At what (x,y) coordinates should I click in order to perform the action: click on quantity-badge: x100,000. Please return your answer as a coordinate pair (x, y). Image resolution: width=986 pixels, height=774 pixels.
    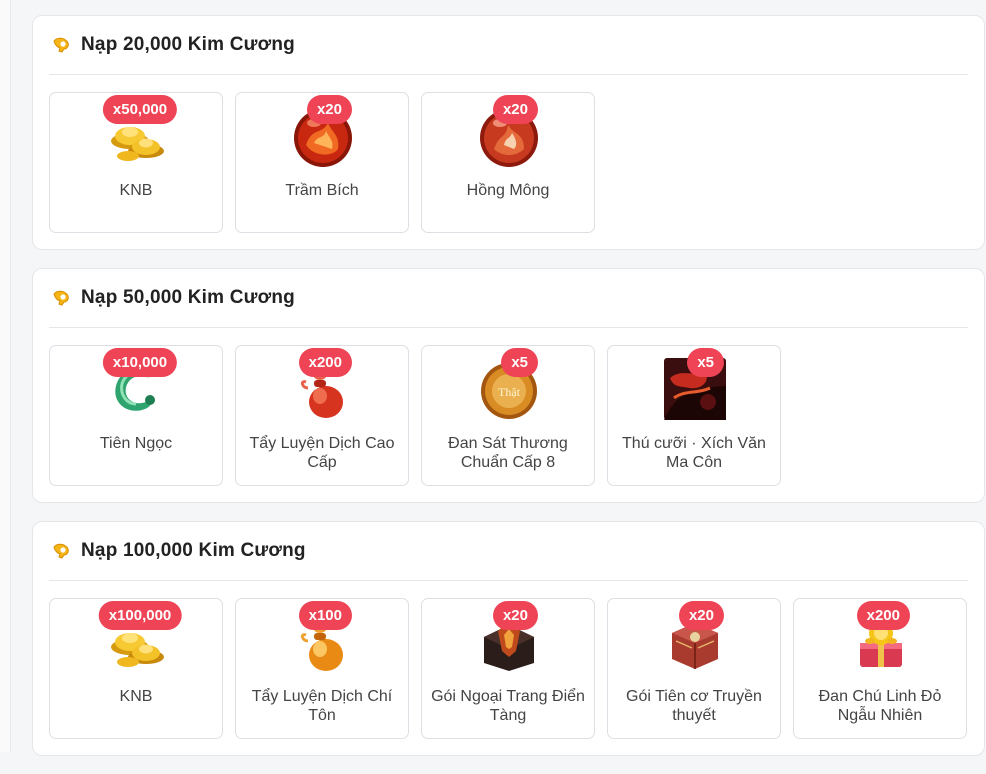
    Looking at the image, I should click on (140, 615).